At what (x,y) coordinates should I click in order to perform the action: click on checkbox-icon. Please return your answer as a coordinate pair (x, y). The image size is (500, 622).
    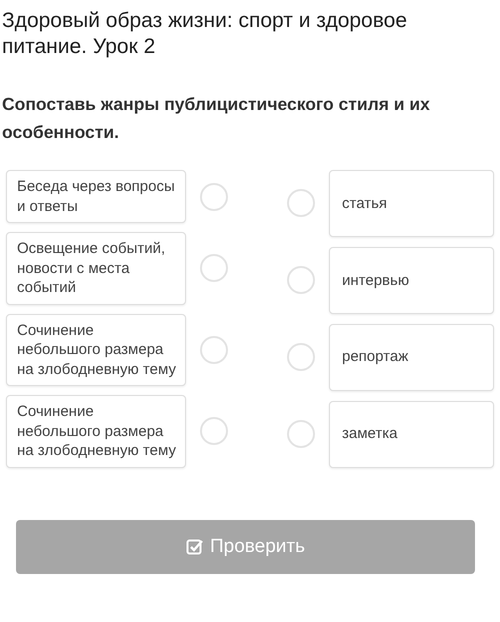
    Looking at the image, I should click on (195, 547).